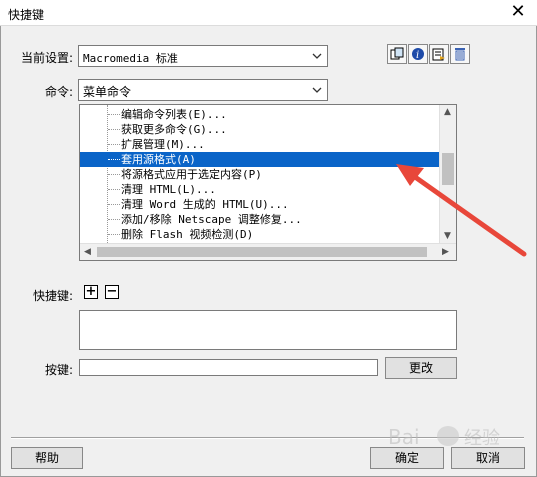  I want to click on key-label: 按键:, so click(59, 370).